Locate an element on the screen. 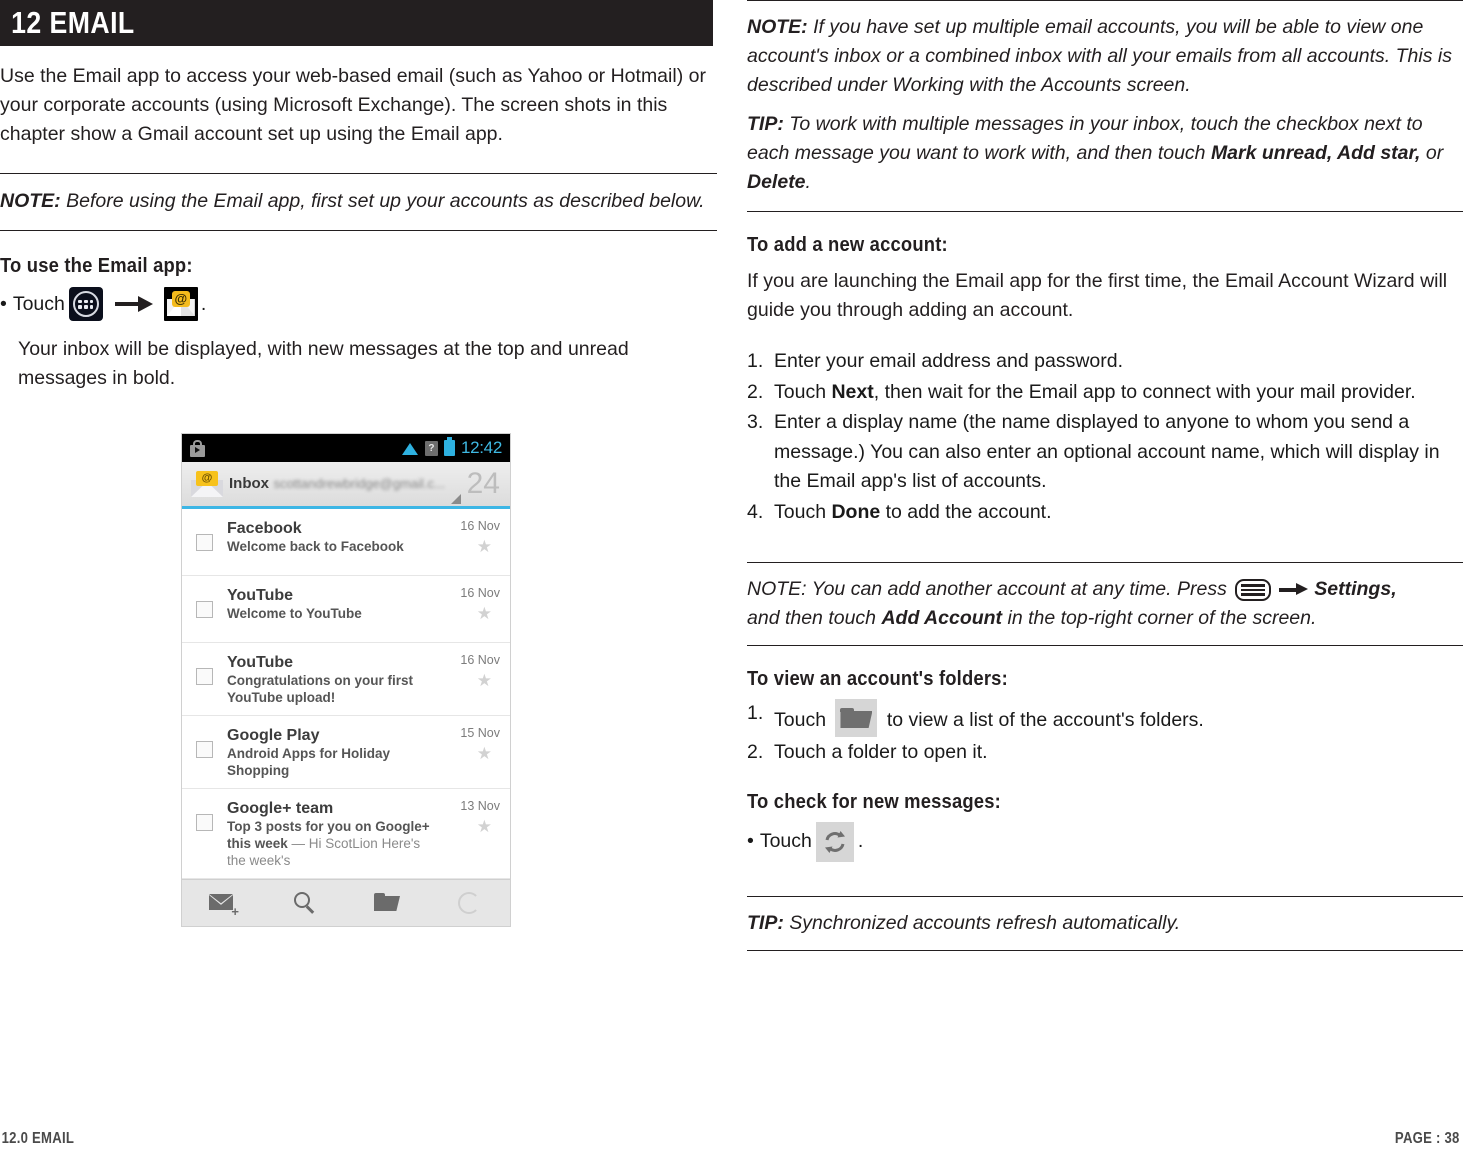 The image size is (1463, 1158). note-another-label: NOTE: is located at coordinates (777, 589).